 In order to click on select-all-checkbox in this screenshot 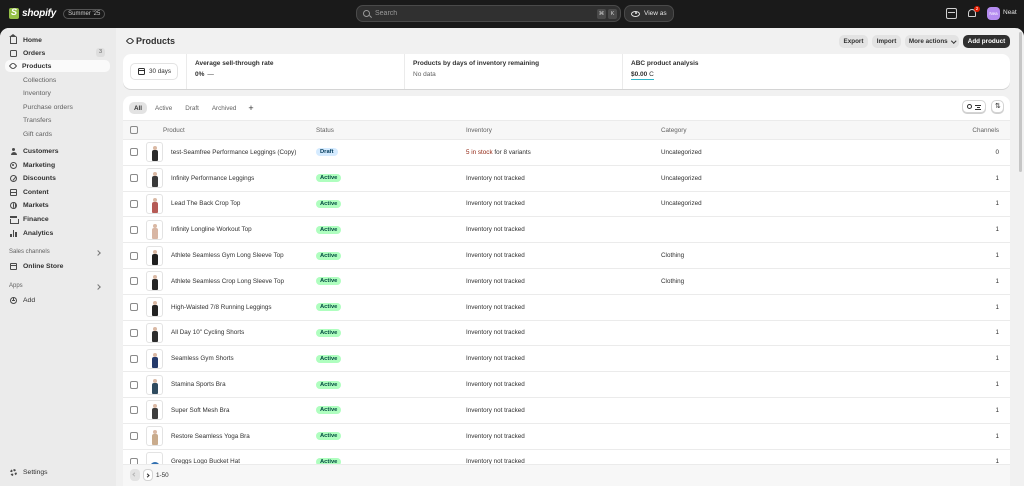, I will do `click(134, 130)`.